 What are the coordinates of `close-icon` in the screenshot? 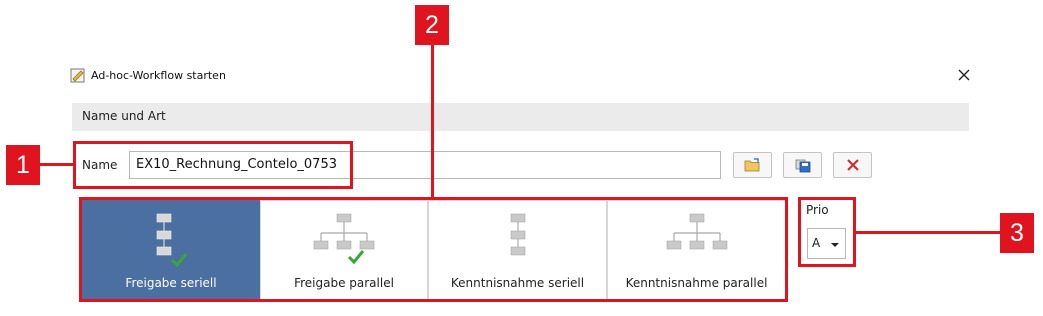 It's located at (964, 75).